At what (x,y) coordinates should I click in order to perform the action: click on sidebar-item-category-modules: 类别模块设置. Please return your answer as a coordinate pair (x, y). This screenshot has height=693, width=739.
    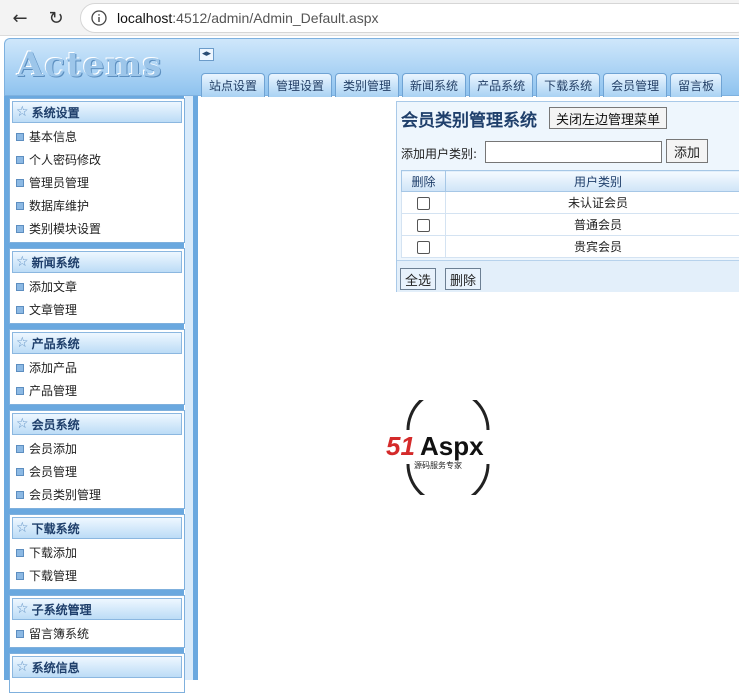
    Looking at the image, I should click on (97, 228).